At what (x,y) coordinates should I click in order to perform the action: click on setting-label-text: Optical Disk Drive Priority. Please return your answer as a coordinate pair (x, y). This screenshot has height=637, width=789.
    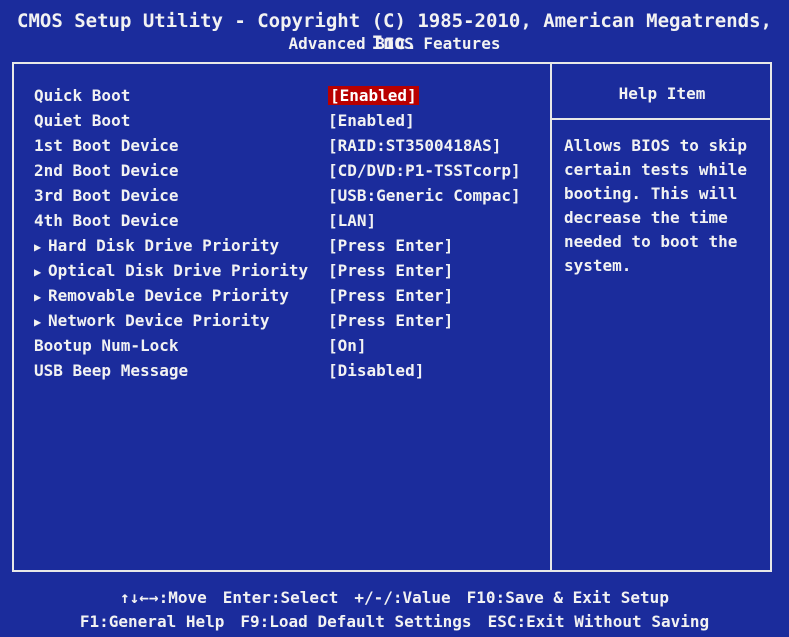
    Looking at the image, I should click on (178, 270).